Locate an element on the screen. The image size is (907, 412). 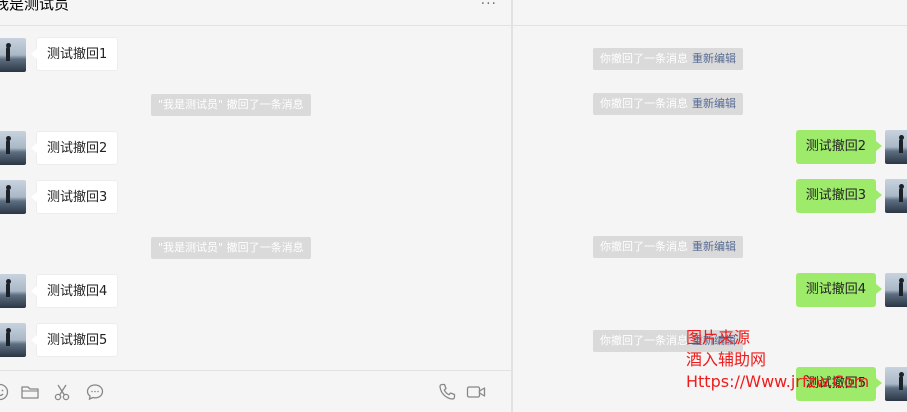
message-bubble: 测试撤回1 is located at coordinates (74, 54).